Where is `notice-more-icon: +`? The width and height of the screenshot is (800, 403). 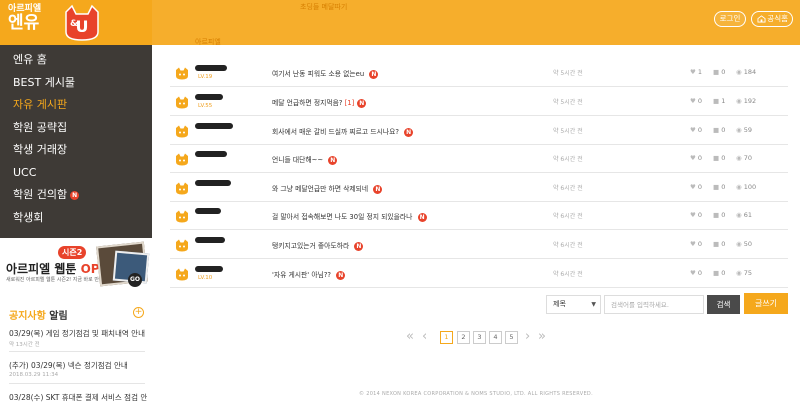
notice-more-icon: + is located at coordinates (138, 312).